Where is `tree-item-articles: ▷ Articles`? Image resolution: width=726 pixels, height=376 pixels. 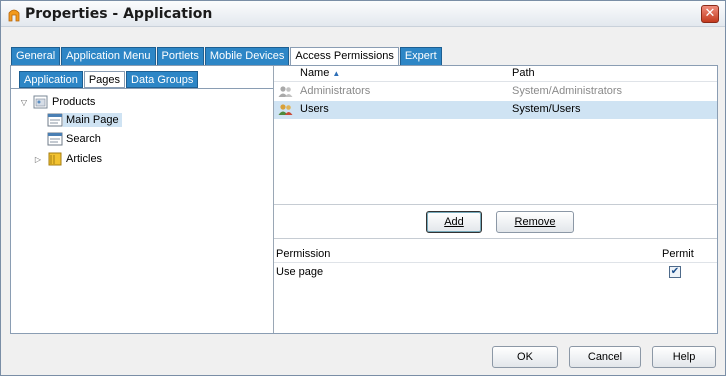
tree-item-articles: ▷ Articles is located at coordinates (67, 159).